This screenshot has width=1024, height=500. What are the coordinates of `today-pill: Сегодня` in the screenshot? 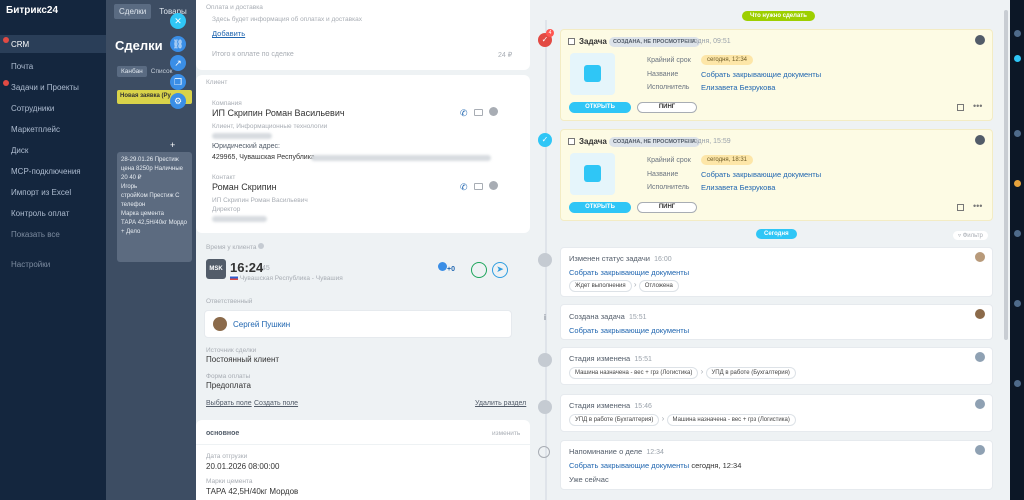 It's located at (776, 234).